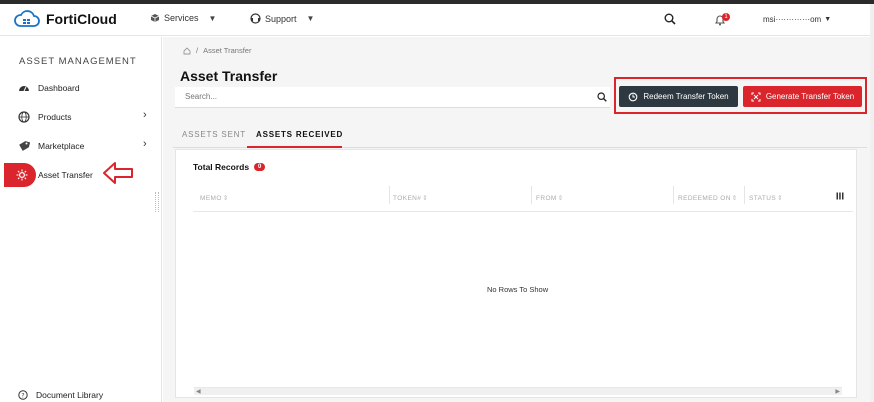 The height and width of the screenshot is (402, 874). I want to click on column-header-status: STATUS⇕, so click(766, 198).